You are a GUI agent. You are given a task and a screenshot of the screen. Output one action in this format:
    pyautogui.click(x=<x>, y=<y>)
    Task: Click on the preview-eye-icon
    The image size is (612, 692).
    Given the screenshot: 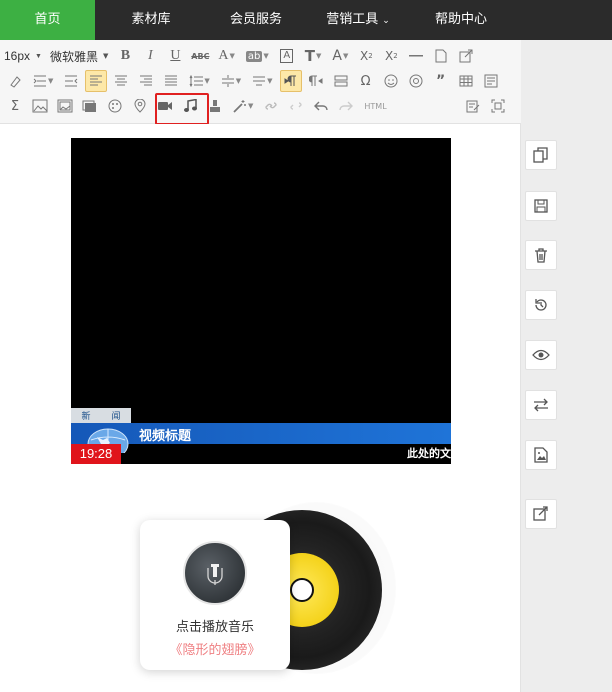 What is the action you would take?
    pyautogui.click(x=541, y=355)
    